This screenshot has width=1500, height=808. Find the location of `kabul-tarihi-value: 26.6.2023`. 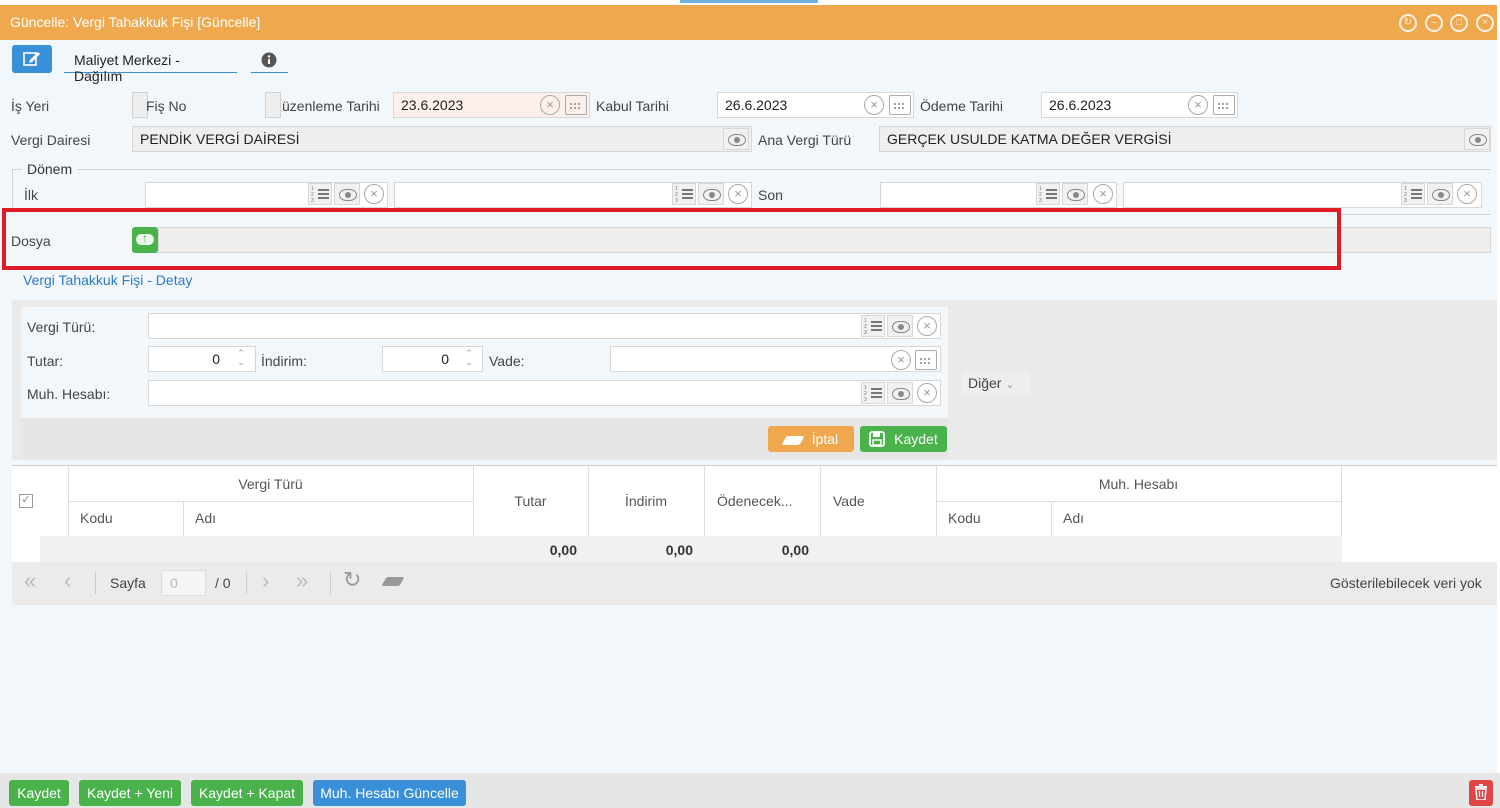

kabul-tarihi-value: 26.6.2023 is located at coordinates (756, 105).